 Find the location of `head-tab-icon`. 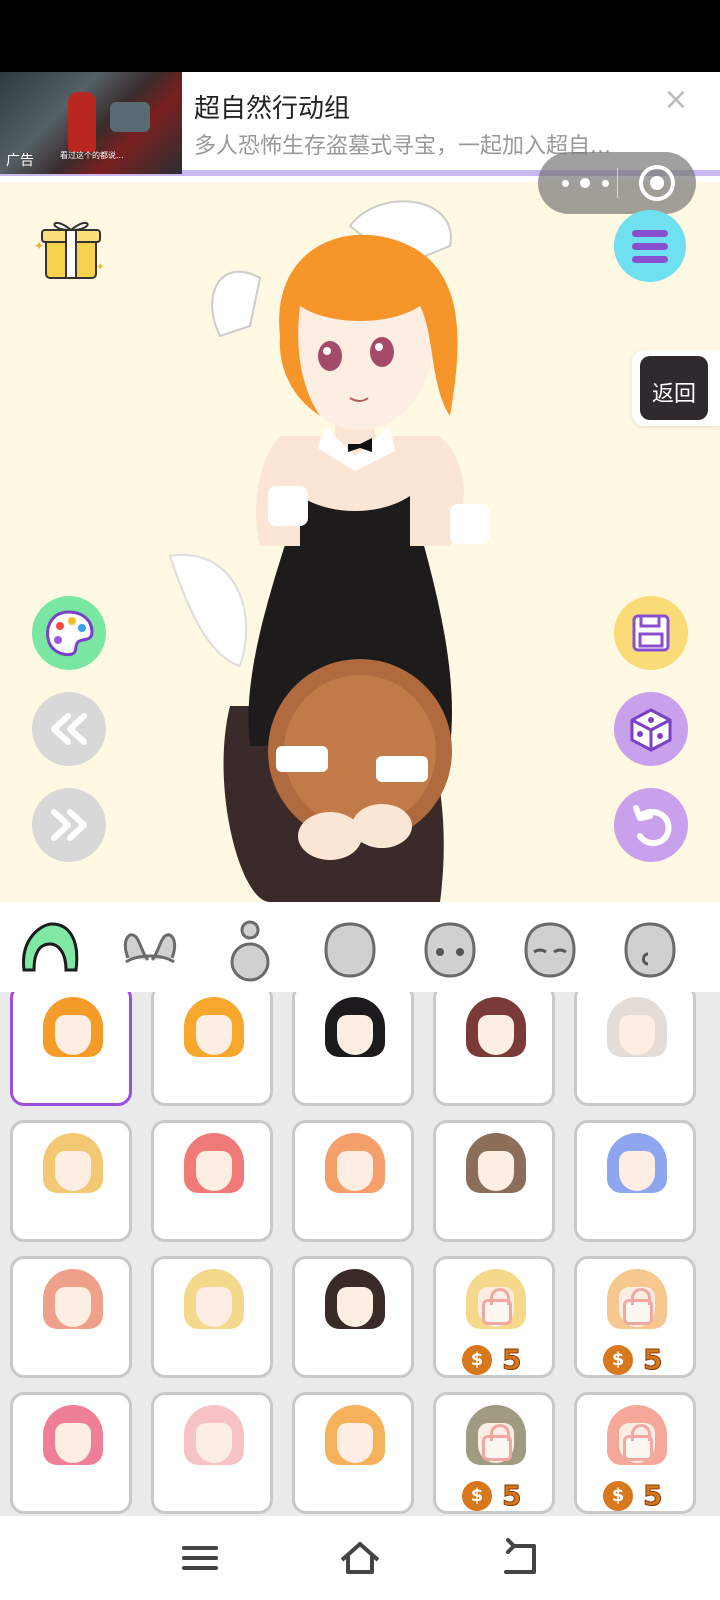

head-tab-icon is located at coordinates (350, 950).